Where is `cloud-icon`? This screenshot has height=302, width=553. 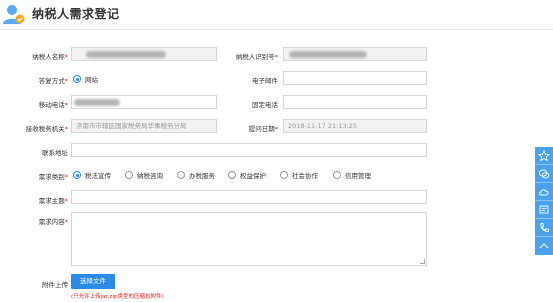 cloud-icon is located at coordinates (544, 191).